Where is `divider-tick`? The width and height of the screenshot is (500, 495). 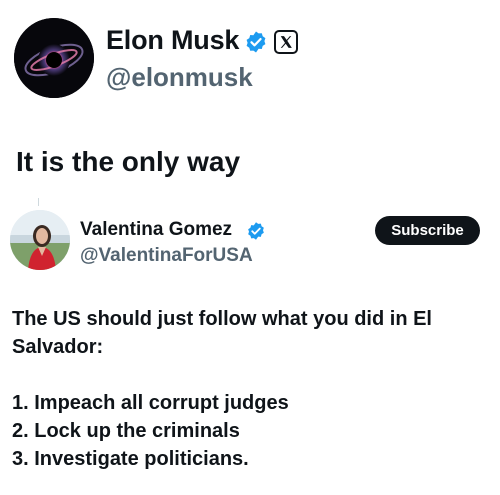 divider-tick is located at coordinates (38, 202).